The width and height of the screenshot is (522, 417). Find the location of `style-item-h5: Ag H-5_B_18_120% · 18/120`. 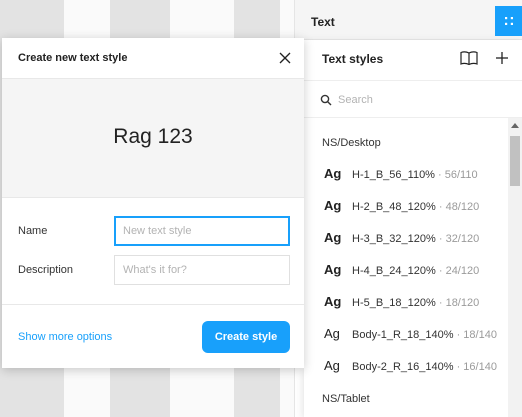

style-item-h5: Ag H-5_B_18_120% · 18/120 is located at coordinates (404, 302).